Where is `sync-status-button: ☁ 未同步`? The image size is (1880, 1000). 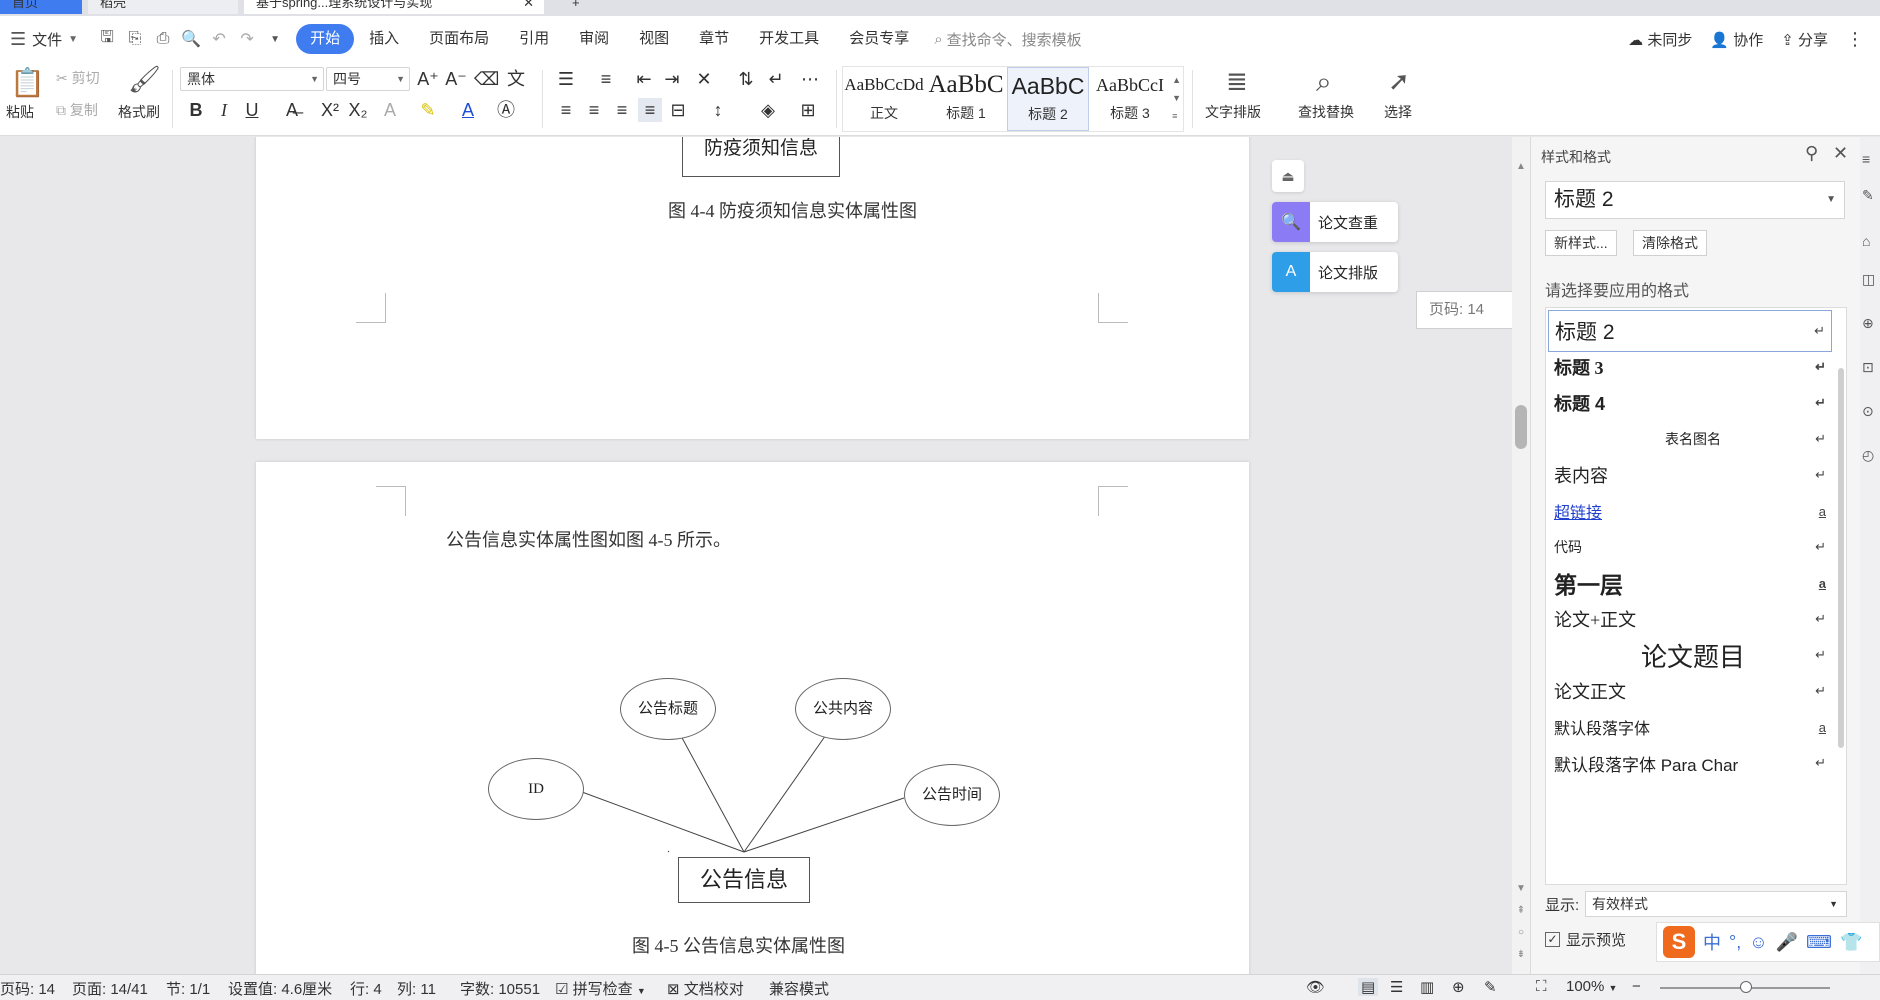
sync-status-button: ☁ 未同步 is located at coordinates (1660, 39).